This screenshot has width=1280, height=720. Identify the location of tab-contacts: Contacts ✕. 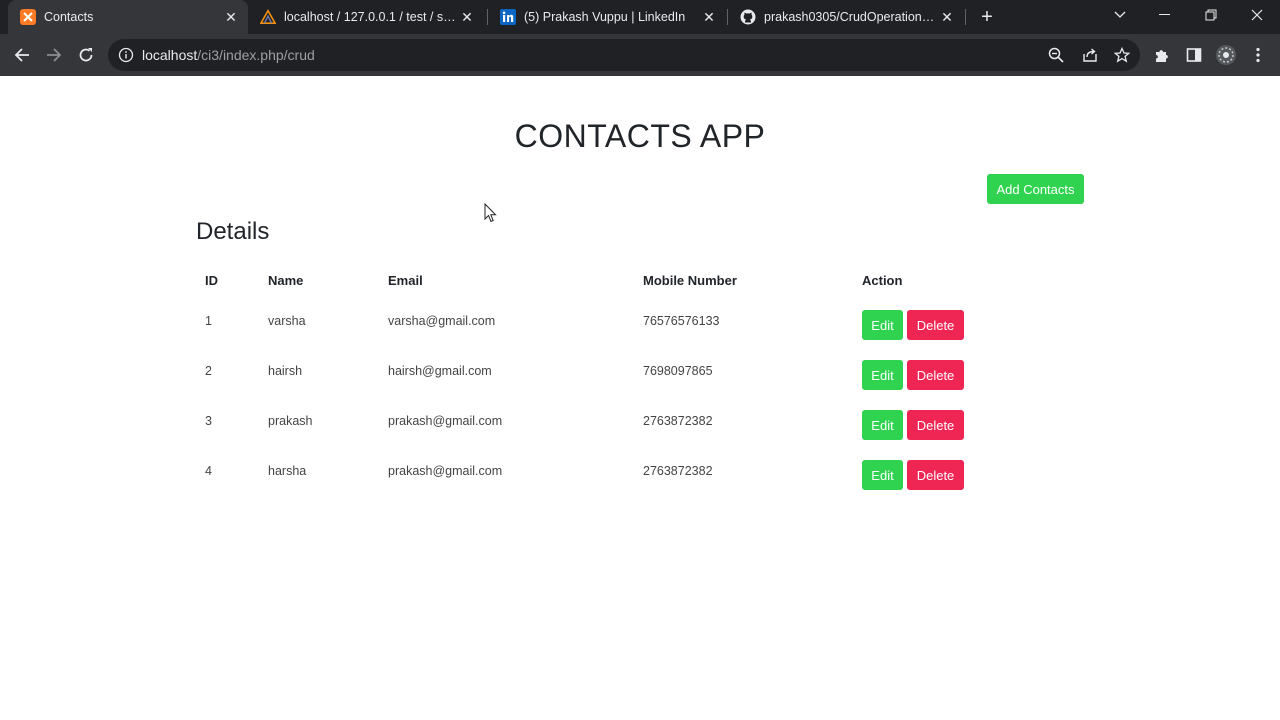
(128, 17).